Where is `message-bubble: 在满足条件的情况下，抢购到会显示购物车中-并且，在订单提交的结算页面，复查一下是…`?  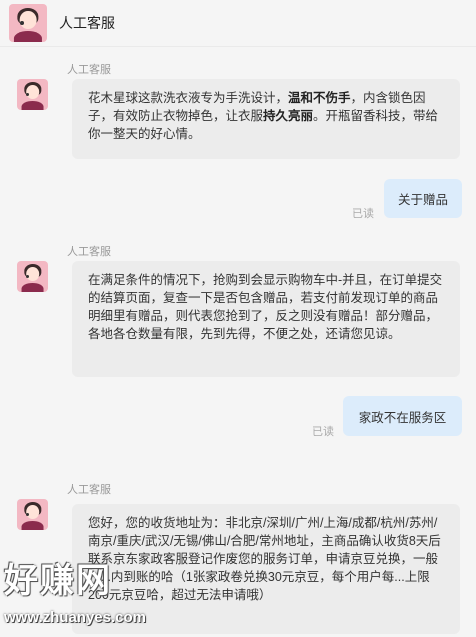 message-bubble: 在满足条件的情况下，抢购到会显示购物车中-并且，在订单提交的结算页面，复查一下是… is located at coordinates (266, 319).